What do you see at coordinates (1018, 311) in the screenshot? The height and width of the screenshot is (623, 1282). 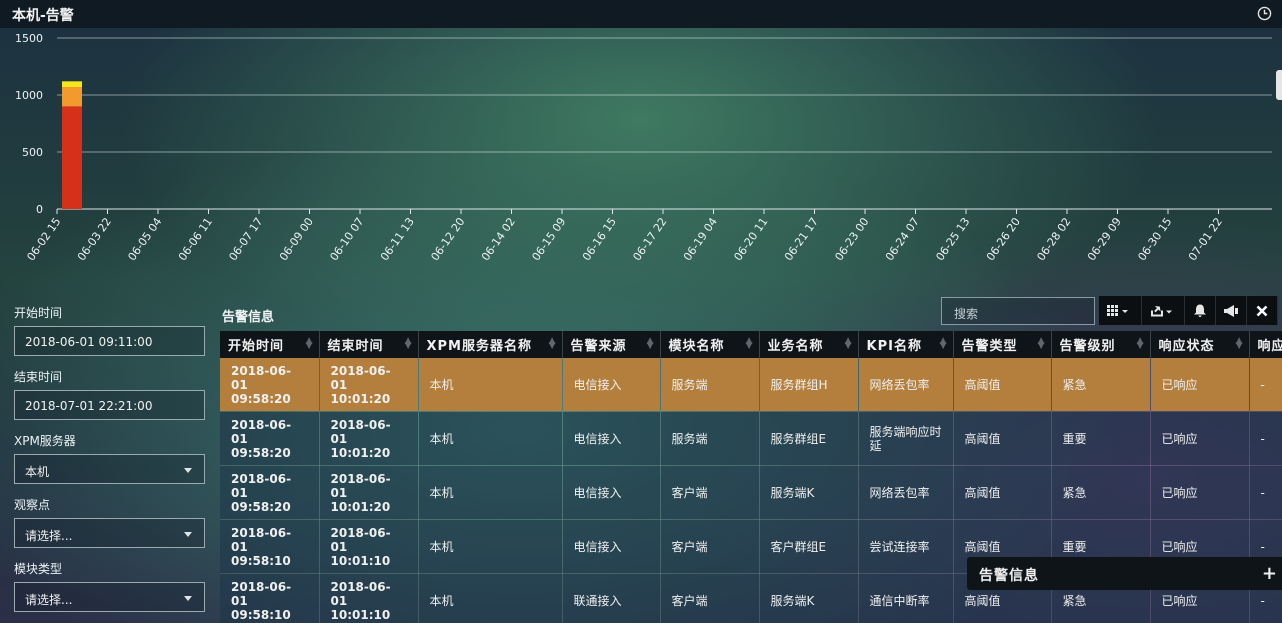 I see `search-input: 搜索` at bounding box center [1018, 311].